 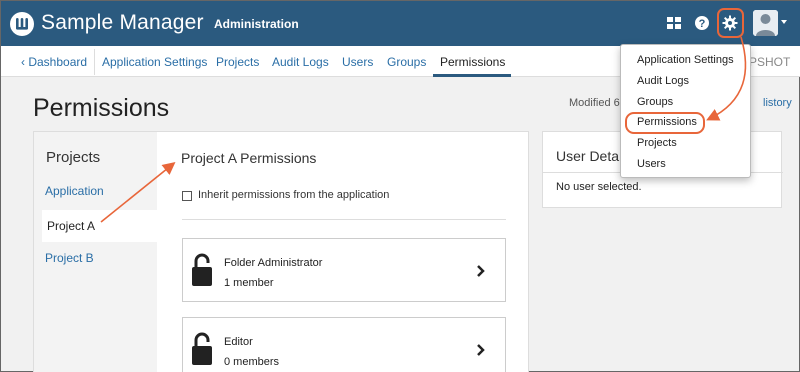 I want to click on section-title: Administration, so click(x=256, y=24).